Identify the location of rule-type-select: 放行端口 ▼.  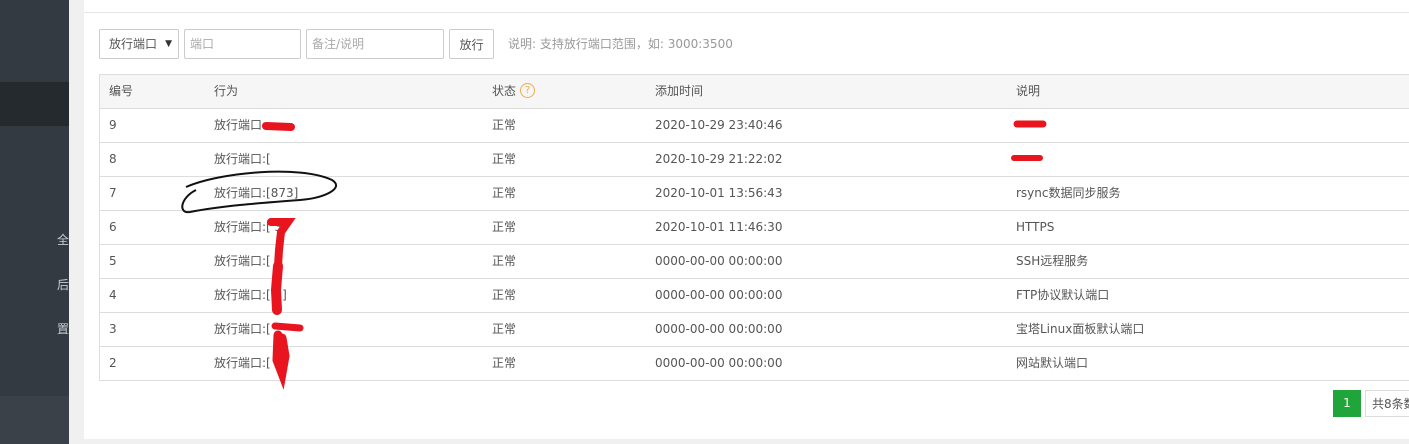
(139, 44).